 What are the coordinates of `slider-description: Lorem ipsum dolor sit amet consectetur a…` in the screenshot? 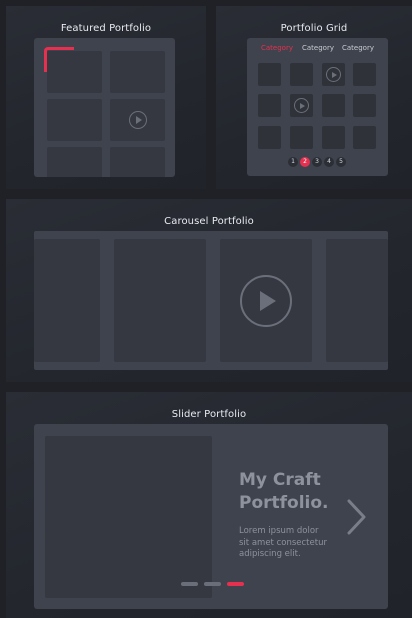 It's located at (291, 543).